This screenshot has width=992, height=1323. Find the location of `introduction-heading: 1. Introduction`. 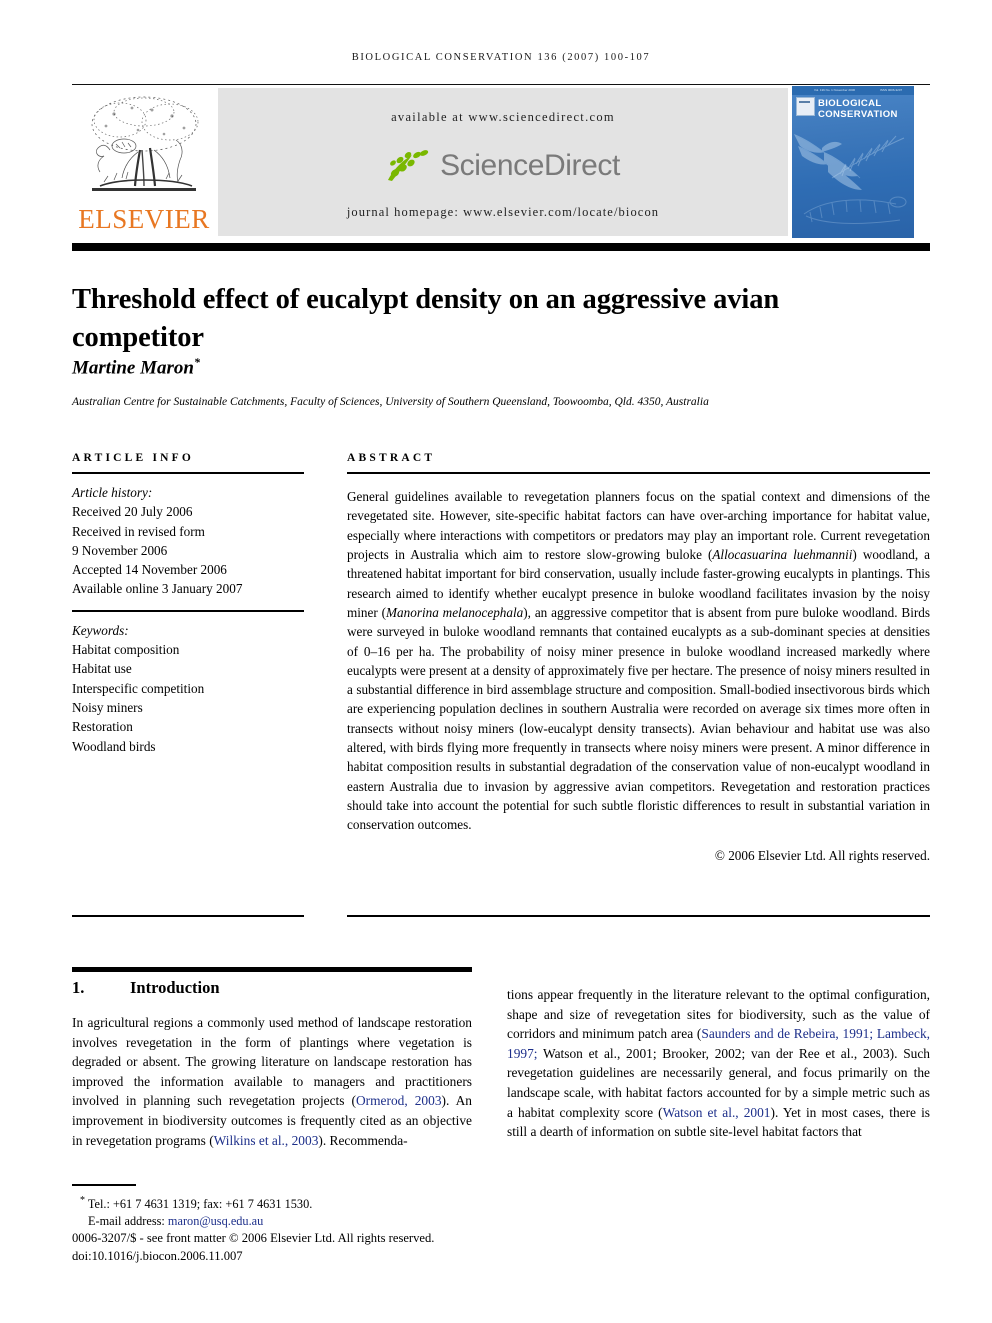

introduction-heading: 1. Introduction is located at coordinates (146, 988).